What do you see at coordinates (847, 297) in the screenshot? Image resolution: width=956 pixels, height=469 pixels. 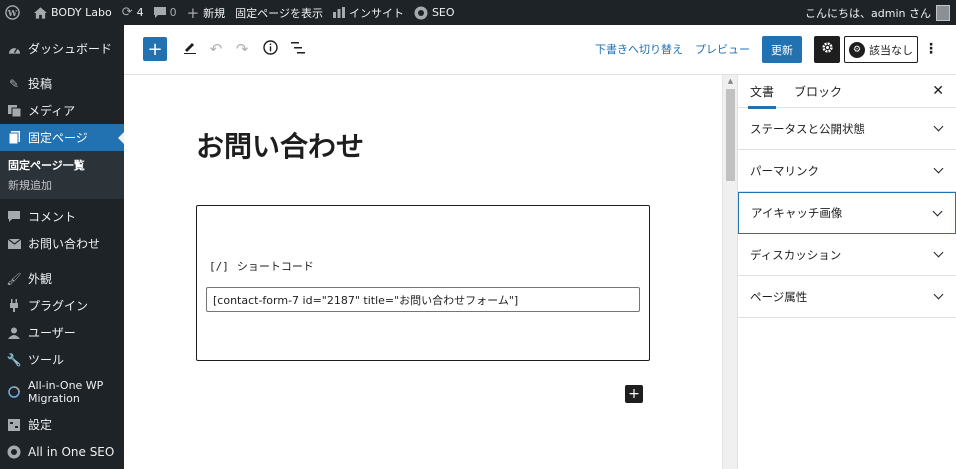 I see `panel-page-attributes: ページ属性` at bounding box center [847, 297].